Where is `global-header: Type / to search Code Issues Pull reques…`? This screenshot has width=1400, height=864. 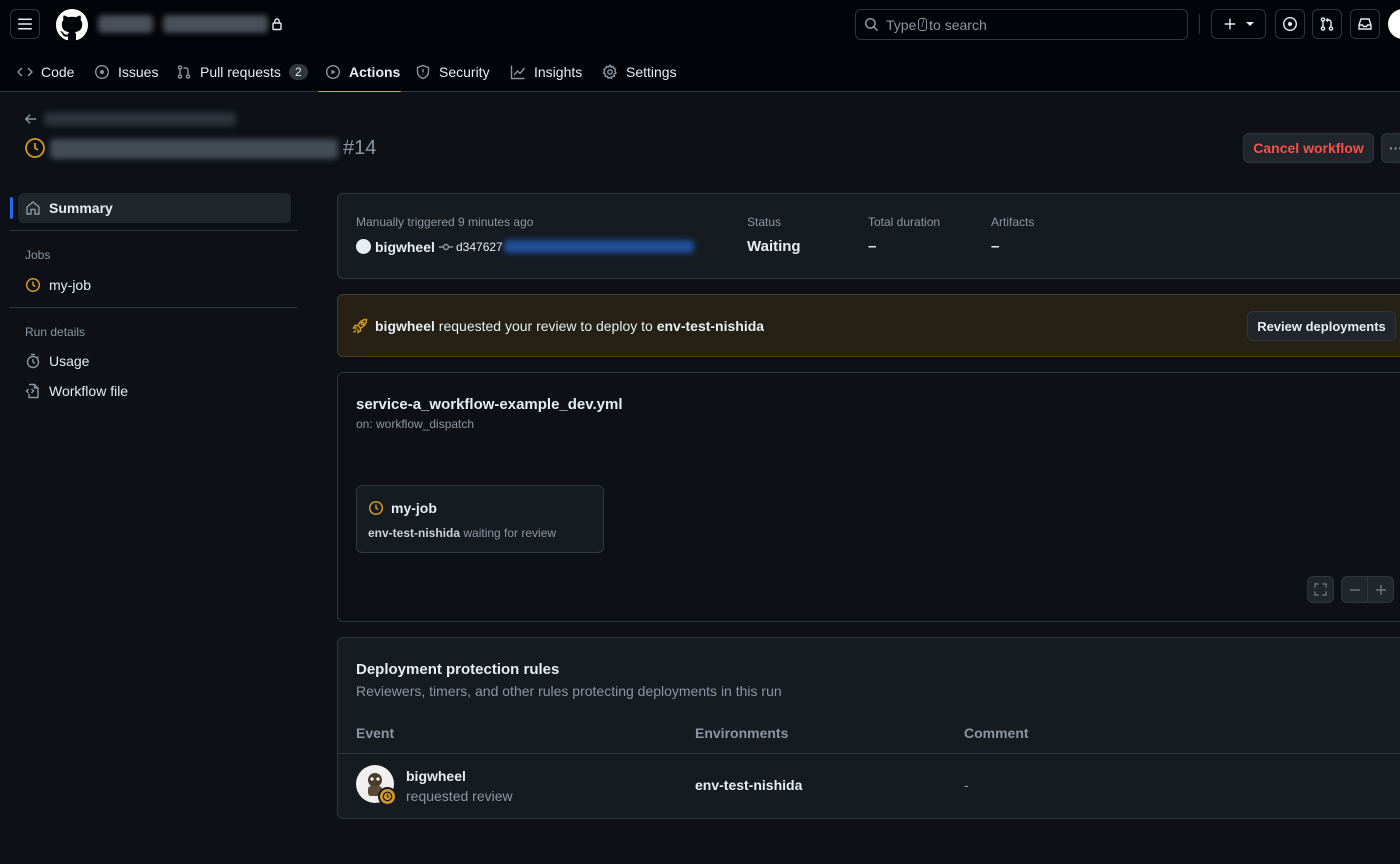
global-header: Type / to search Code Issues Pull reques… is located at coordinates (700, 46).